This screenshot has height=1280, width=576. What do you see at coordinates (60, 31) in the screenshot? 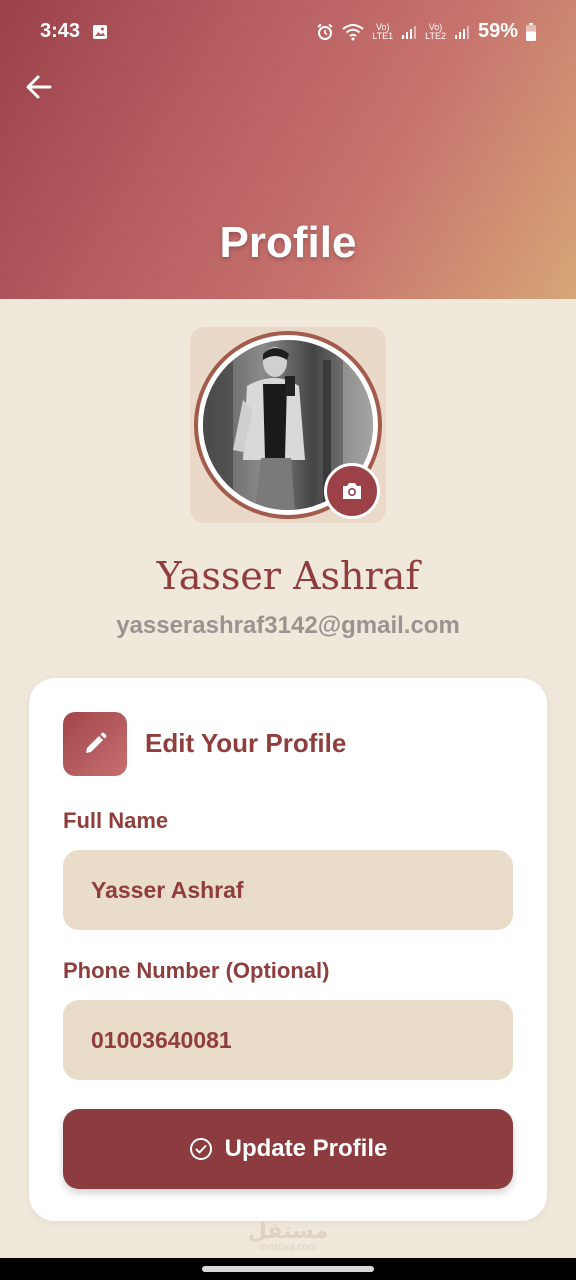
I see `status-time: 3:43` at bounding box center [60, 31].